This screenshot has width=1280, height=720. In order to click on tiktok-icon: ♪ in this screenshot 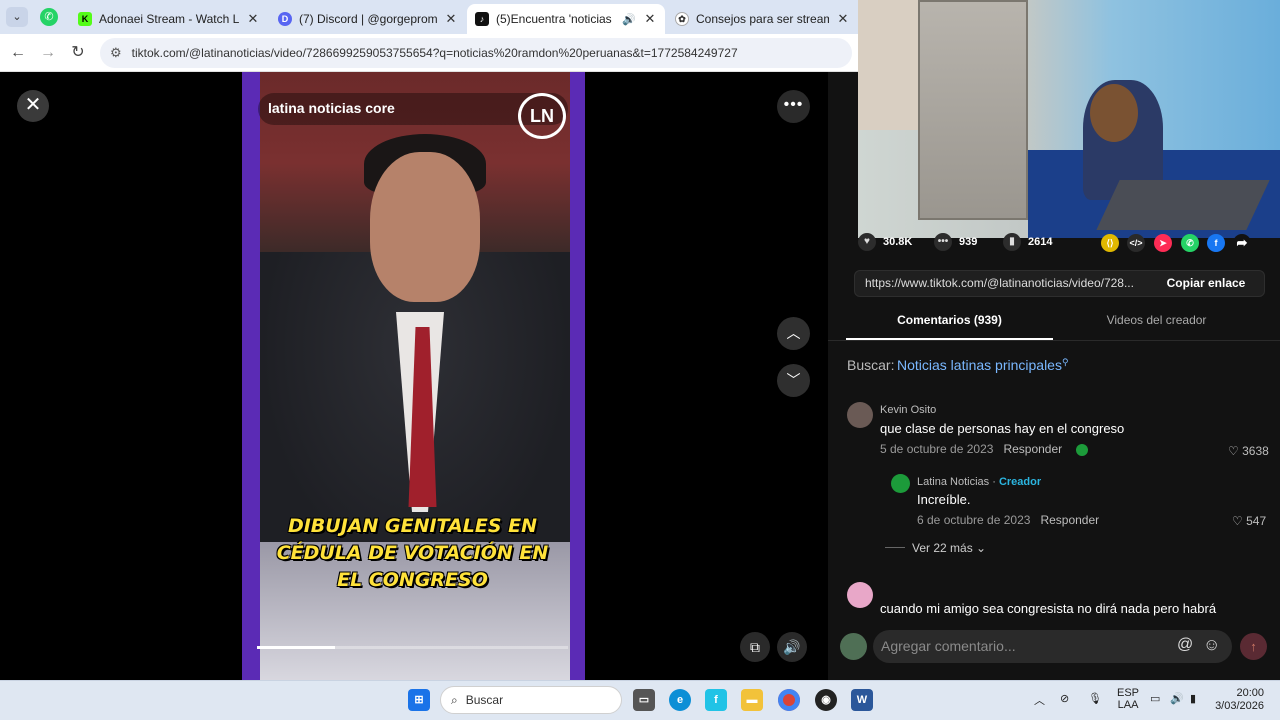, I will do `click(482, 19)`.